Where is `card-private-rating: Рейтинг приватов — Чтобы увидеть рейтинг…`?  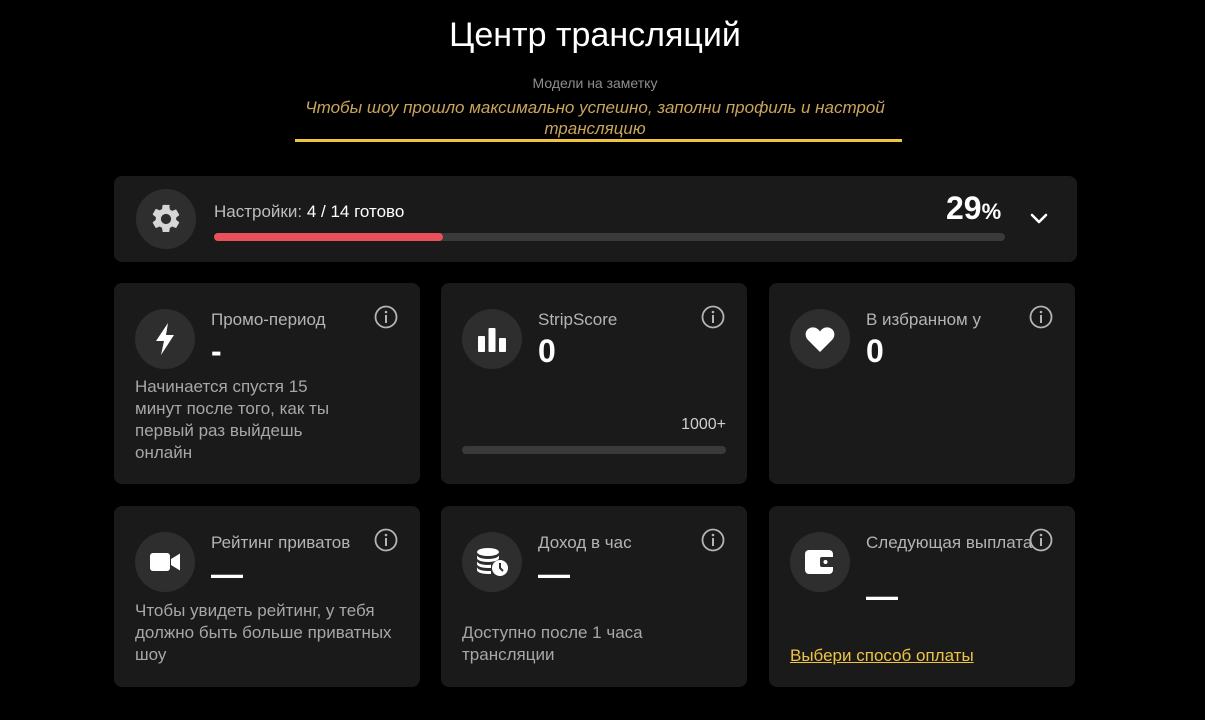 card-private-rating: Рейтинг приватов — Чтобы увидеть рейтинг… is located at coordinates (267, 596).